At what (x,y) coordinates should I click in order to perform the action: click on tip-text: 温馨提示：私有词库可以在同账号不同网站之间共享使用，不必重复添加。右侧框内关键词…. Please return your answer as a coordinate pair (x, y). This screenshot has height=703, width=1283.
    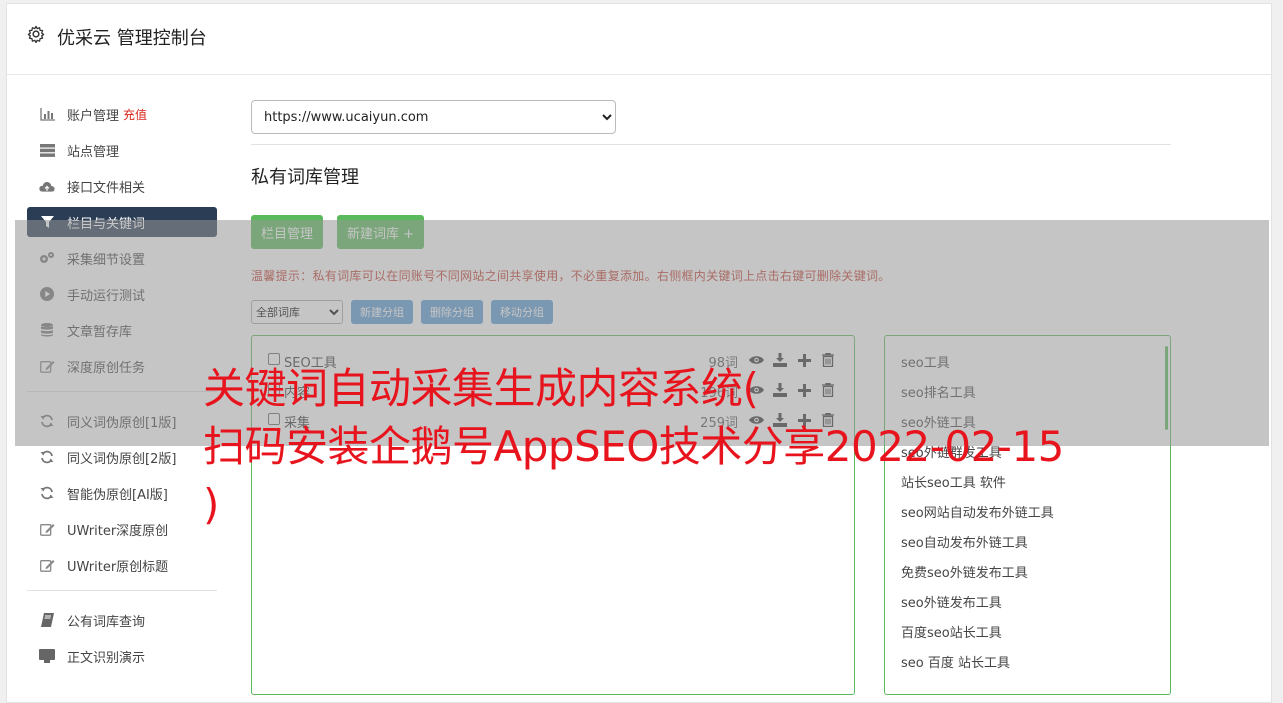
    Looking at the image, I should click on (571, 276).